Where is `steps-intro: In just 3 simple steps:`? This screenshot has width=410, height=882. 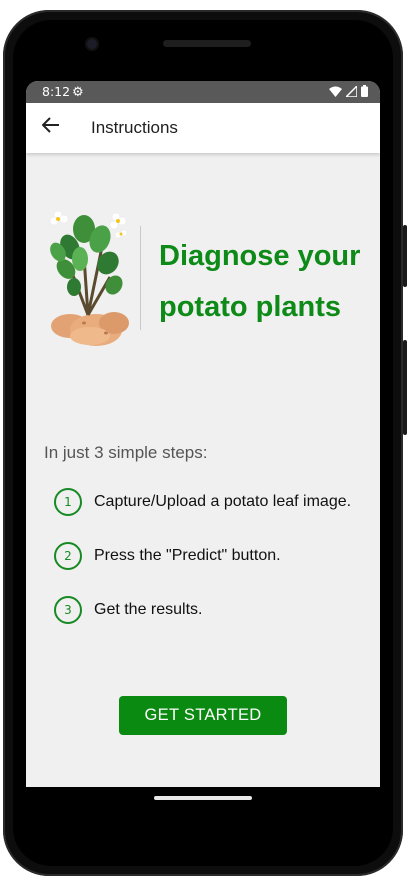
steps-intro: In just 3 simple steps: is located at coordinates (126, 452).